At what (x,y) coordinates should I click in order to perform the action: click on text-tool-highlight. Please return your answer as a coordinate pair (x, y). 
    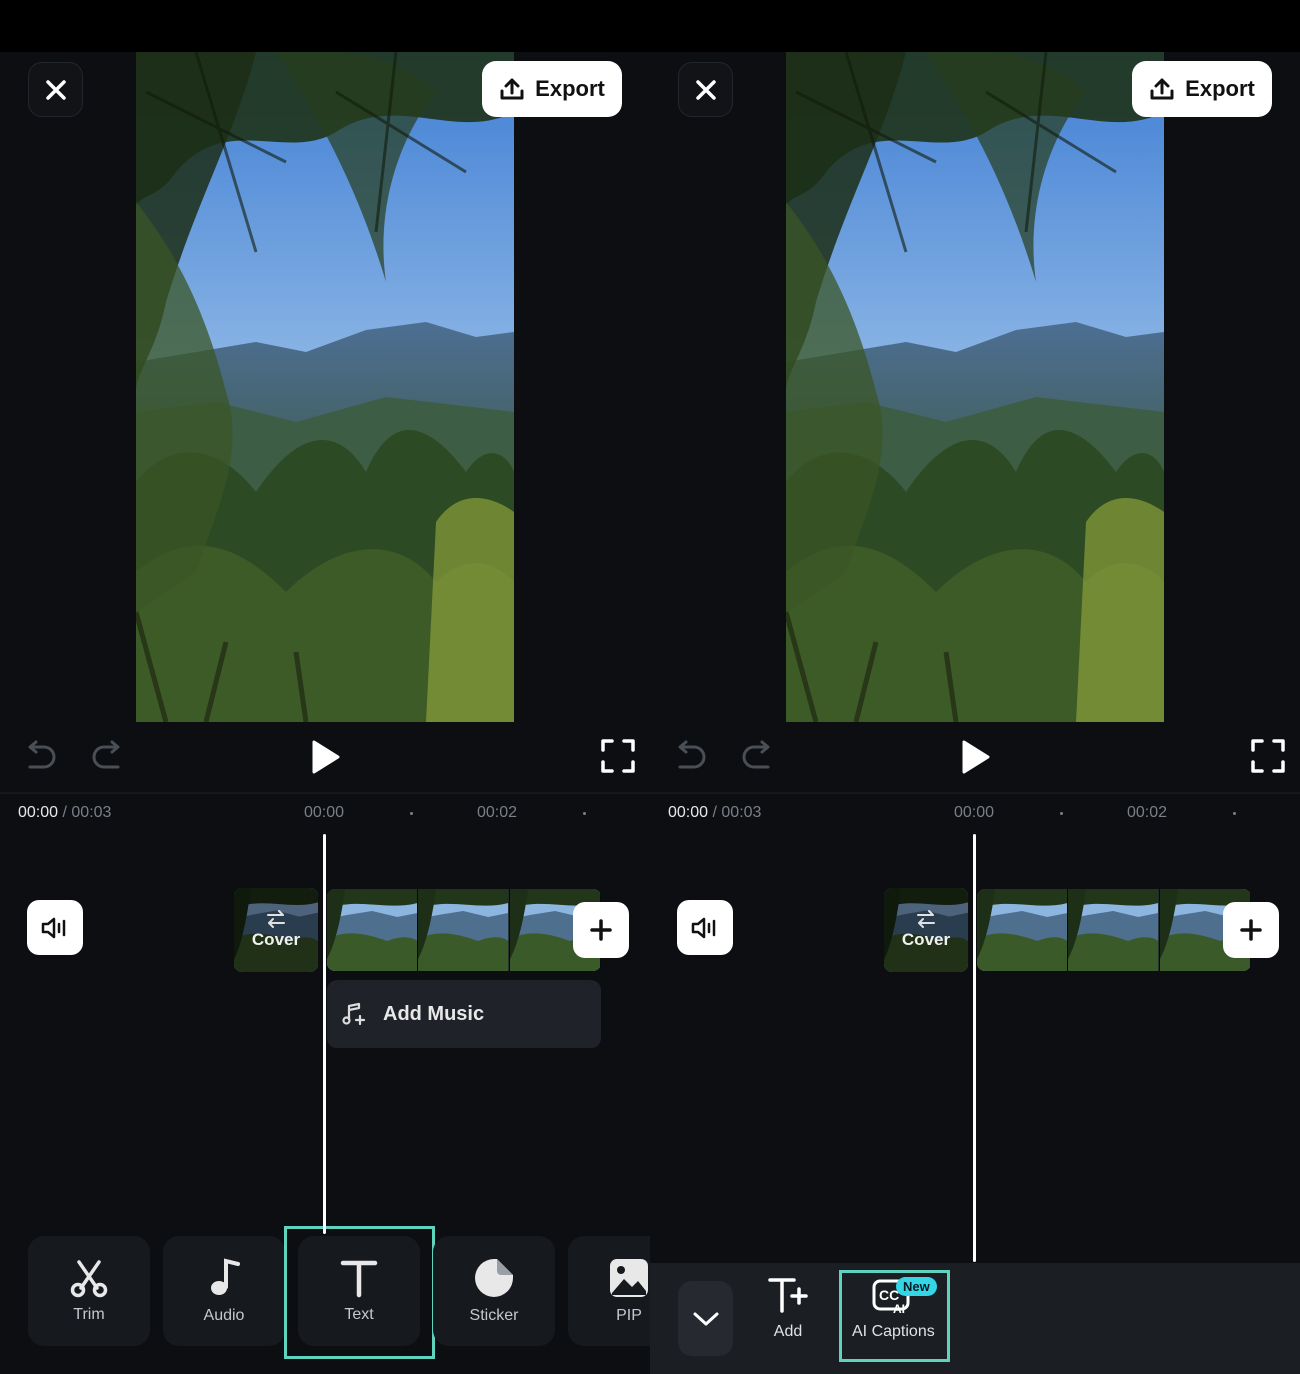
    Looking at the image, I should click on (359, 1292).